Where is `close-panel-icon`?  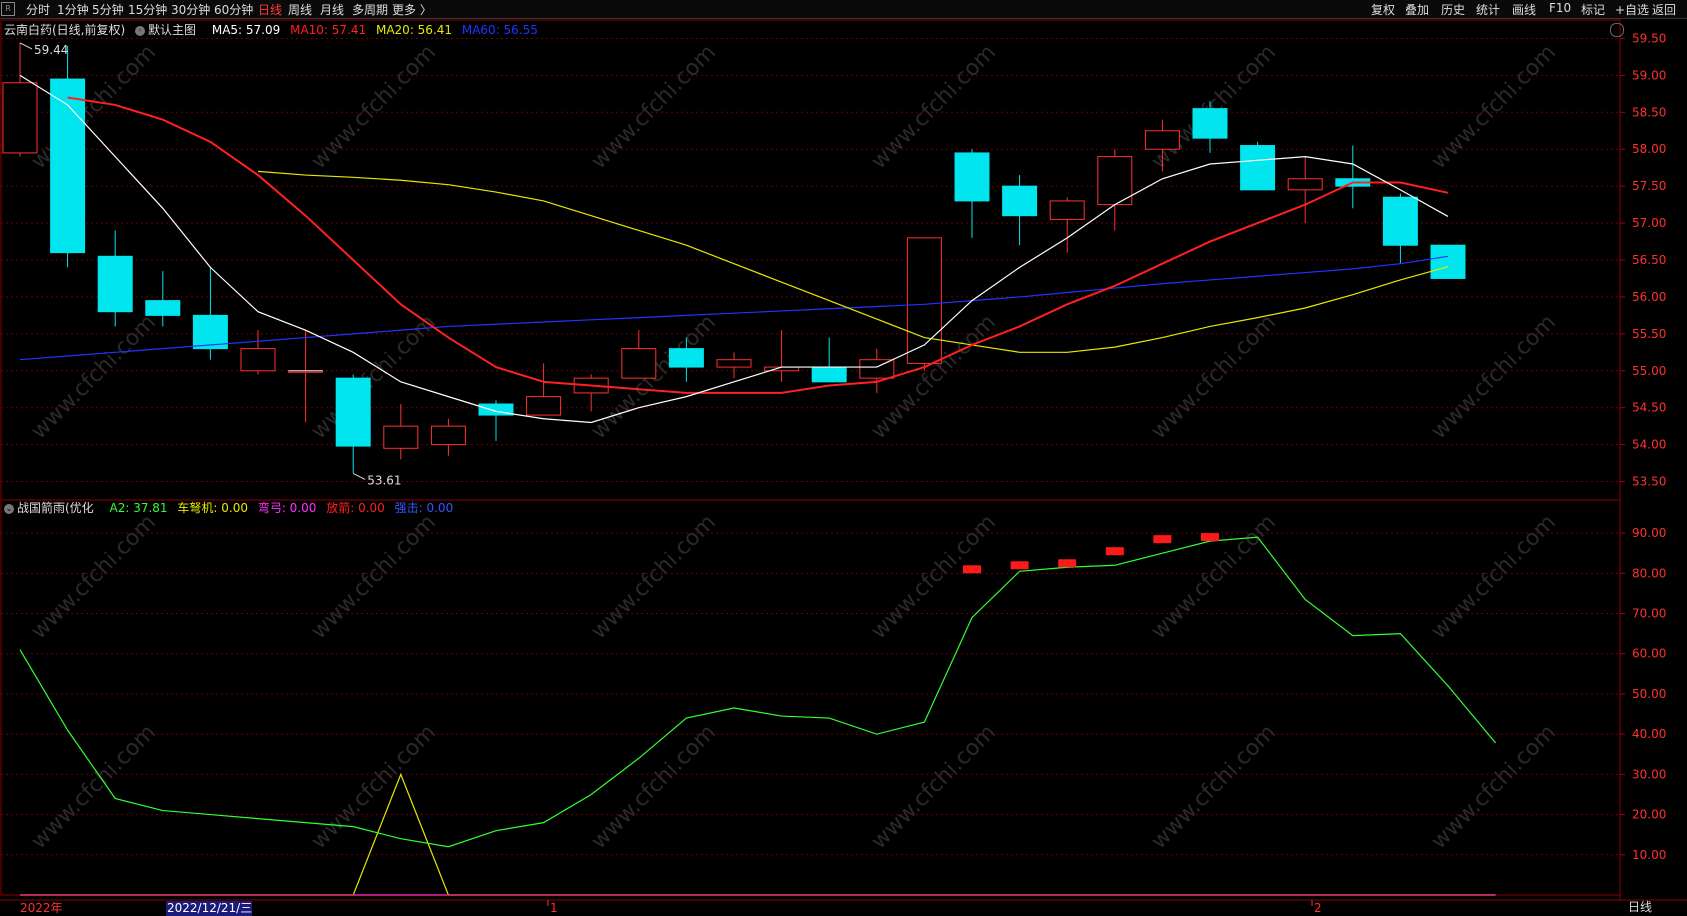 close-panel-icon is located at coordinates (1617, 30).